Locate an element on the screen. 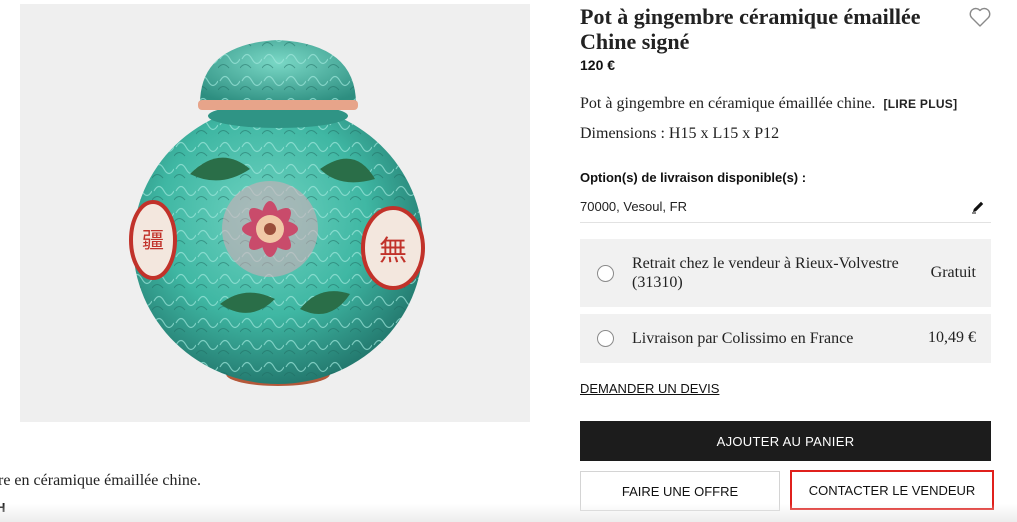  shipping-option-price: 10,49 € is located at coordinates (952, 337).